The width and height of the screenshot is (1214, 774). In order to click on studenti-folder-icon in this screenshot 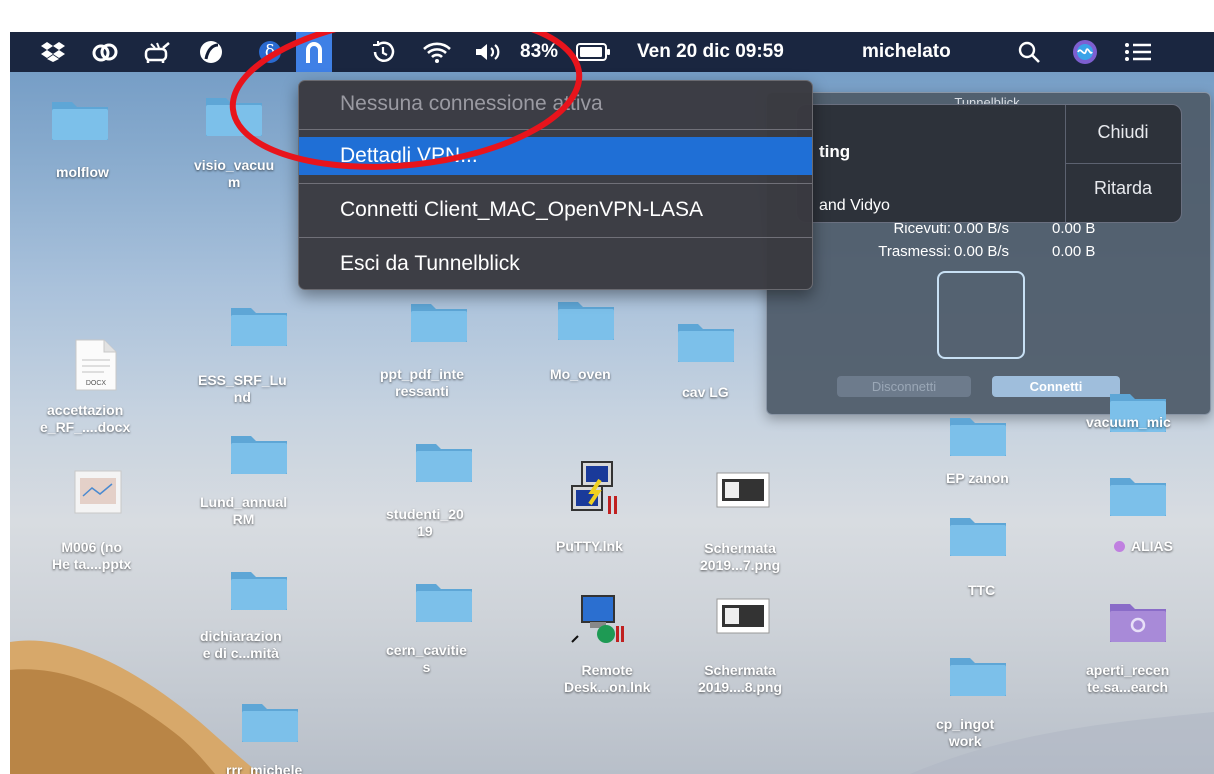, I will do `click(444, 463)`.